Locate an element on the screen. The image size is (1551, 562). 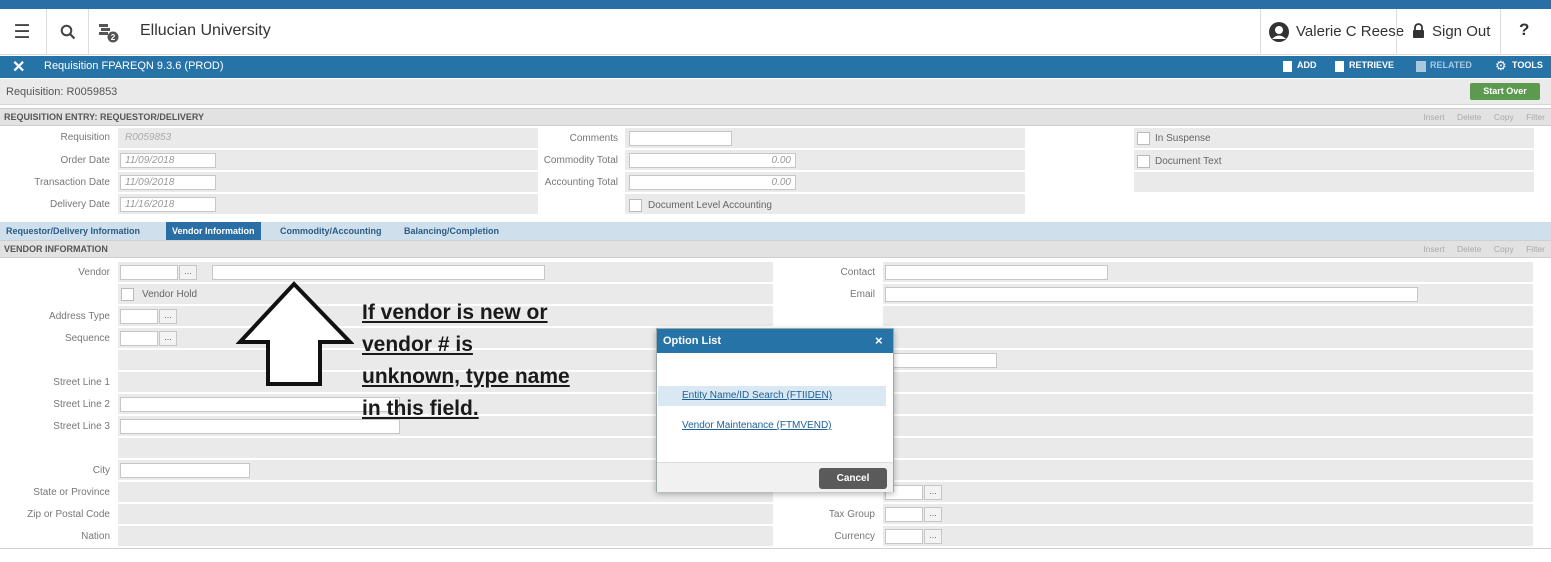
tools-button: TOOLS is located at coordinates (1527, 65).